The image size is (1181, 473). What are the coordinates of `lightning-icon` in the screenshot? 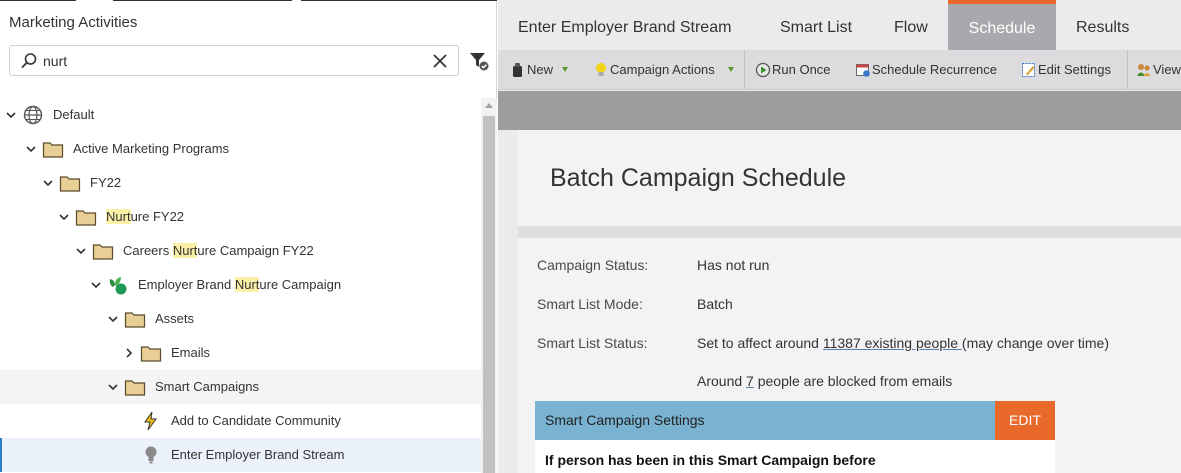 It's located at (151, 421).